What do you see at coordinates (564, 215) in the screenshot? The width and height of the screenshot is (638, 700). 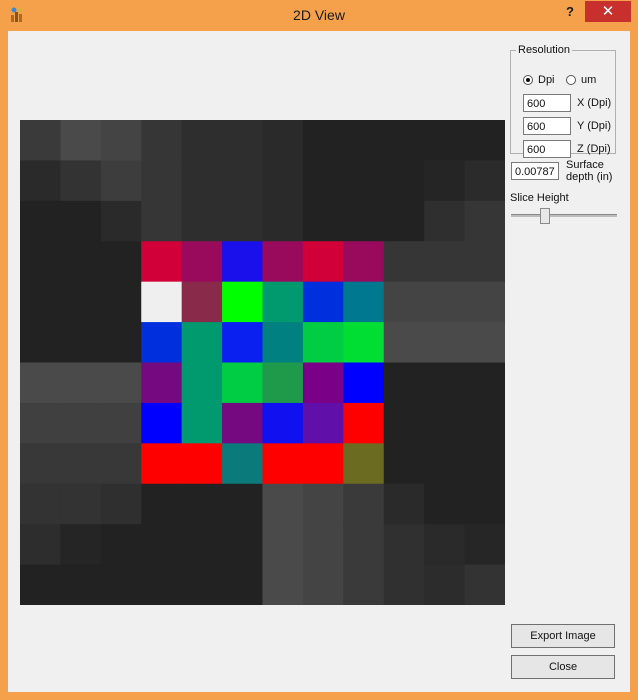 I see `slice-height-slider` at bounding box center [564, 215].